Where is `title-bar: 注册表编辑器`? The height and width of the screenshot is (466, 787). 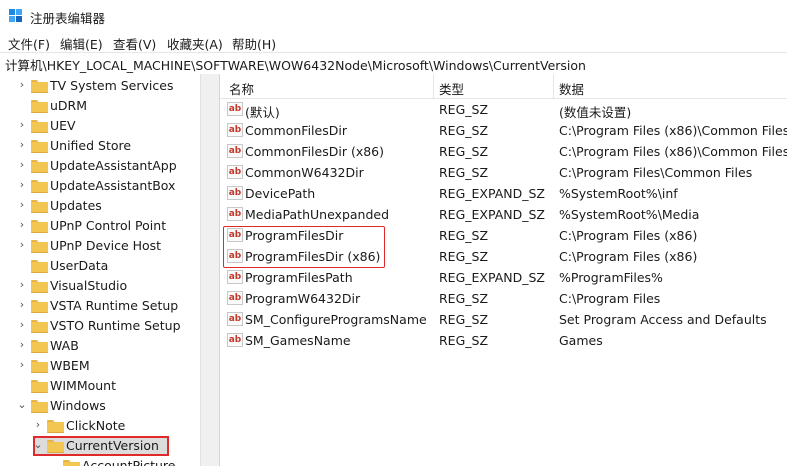 title-bar: 注册表编辑器 is located at coordinates (393, 16).